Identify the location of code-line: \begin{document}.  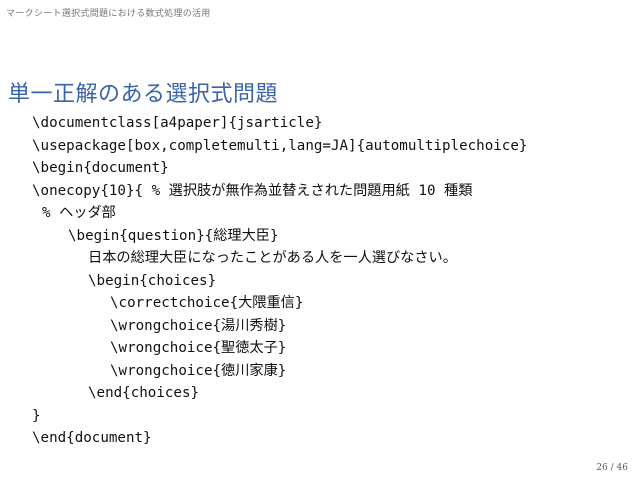
(100, 168).